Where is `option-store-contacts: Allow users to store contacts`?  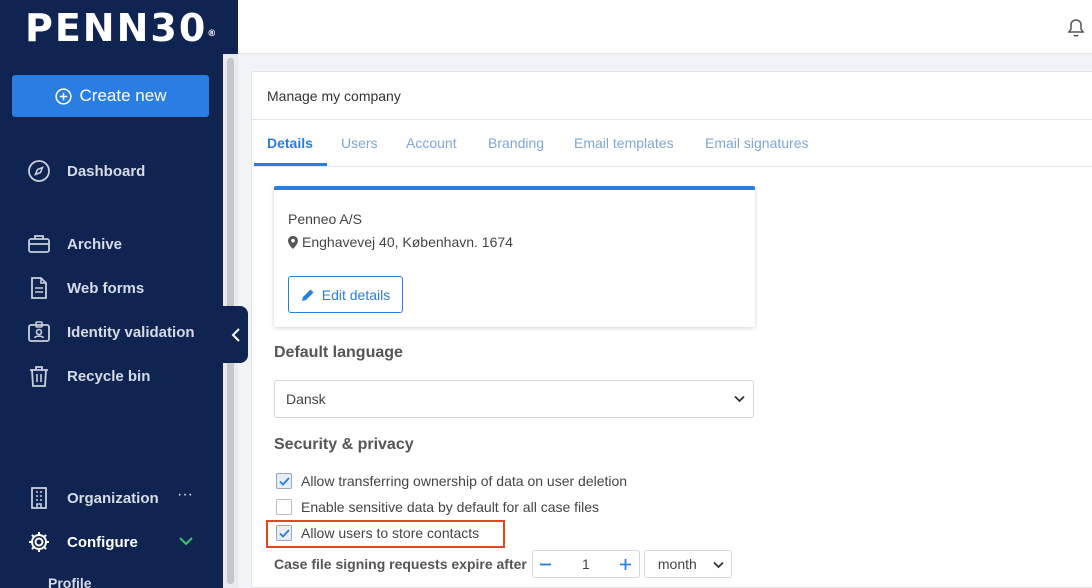
option-store-contacts: Allow users to store contacts is located at coordinates (377, 533).